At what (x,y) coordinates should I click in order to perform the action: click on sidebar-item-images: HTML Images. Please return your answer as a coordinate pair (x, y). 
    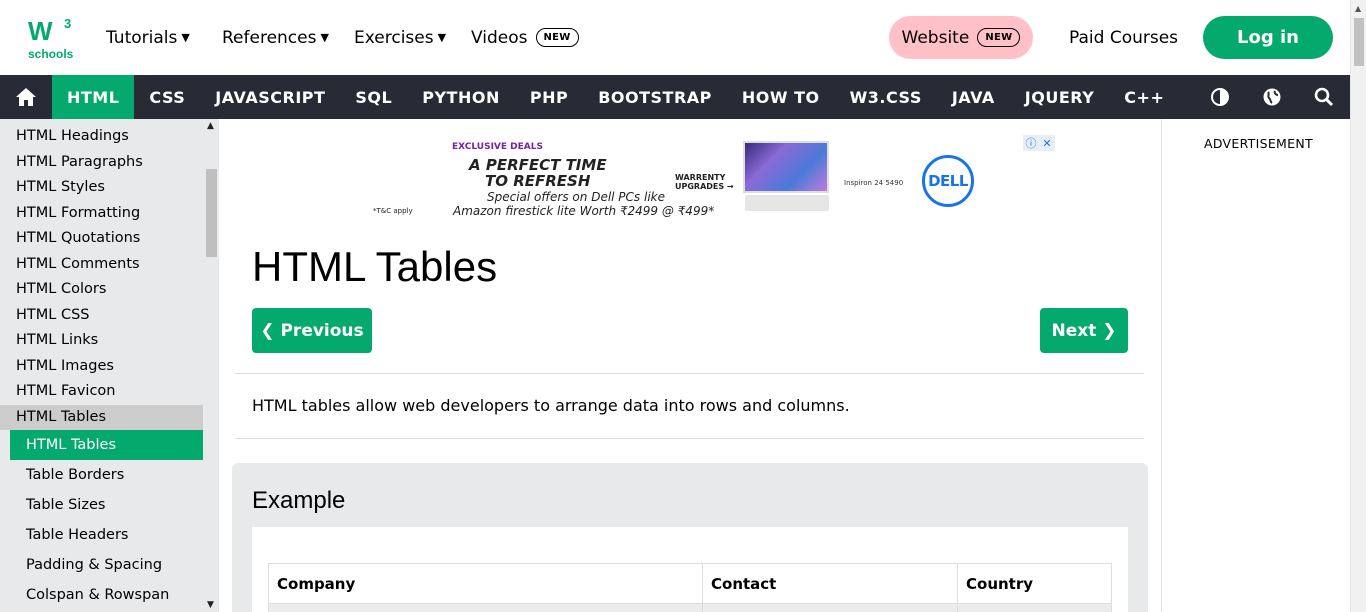
    Looking at the image, I should click on (101, 367).